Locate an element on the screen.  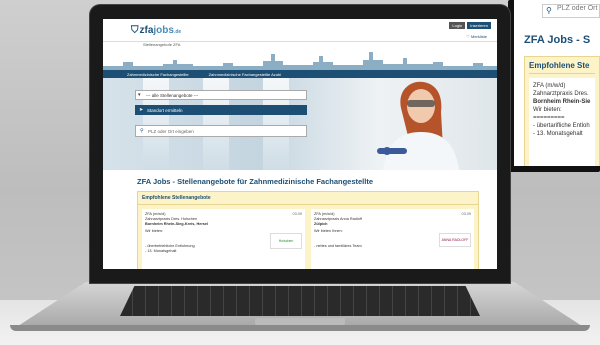
job-location: Bornheim Rhein-Sieg-Kreis, Hersel is located at coordinates (177, 224).